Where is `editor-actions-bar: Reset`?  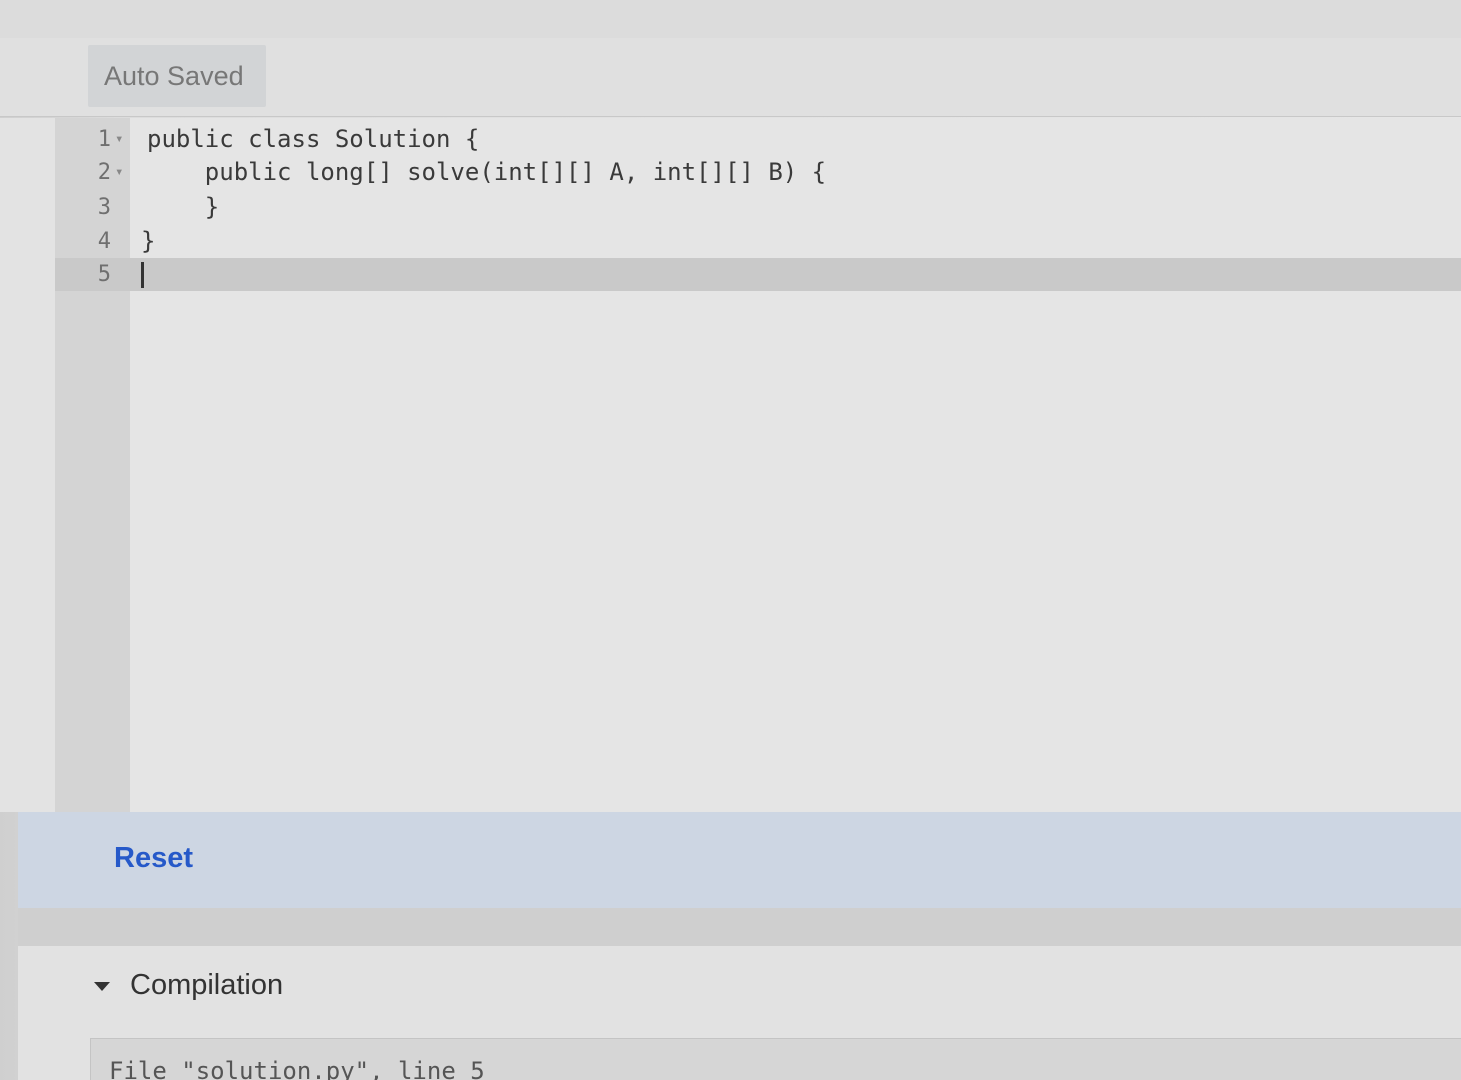 editor-actions-bar: Reset is located at coordinates (739, 860).